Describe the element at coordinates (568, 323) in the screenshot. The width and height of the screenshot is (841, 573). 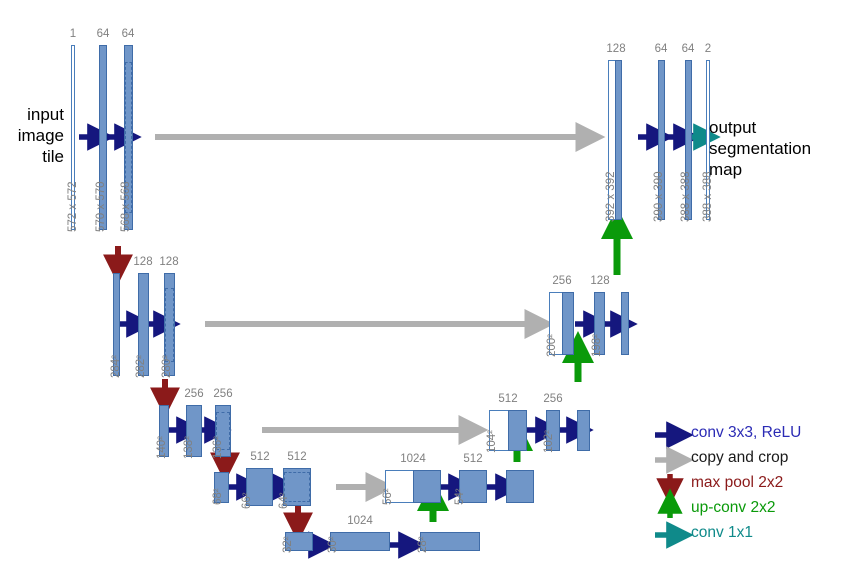
I see `block-l2-d1` at that location.